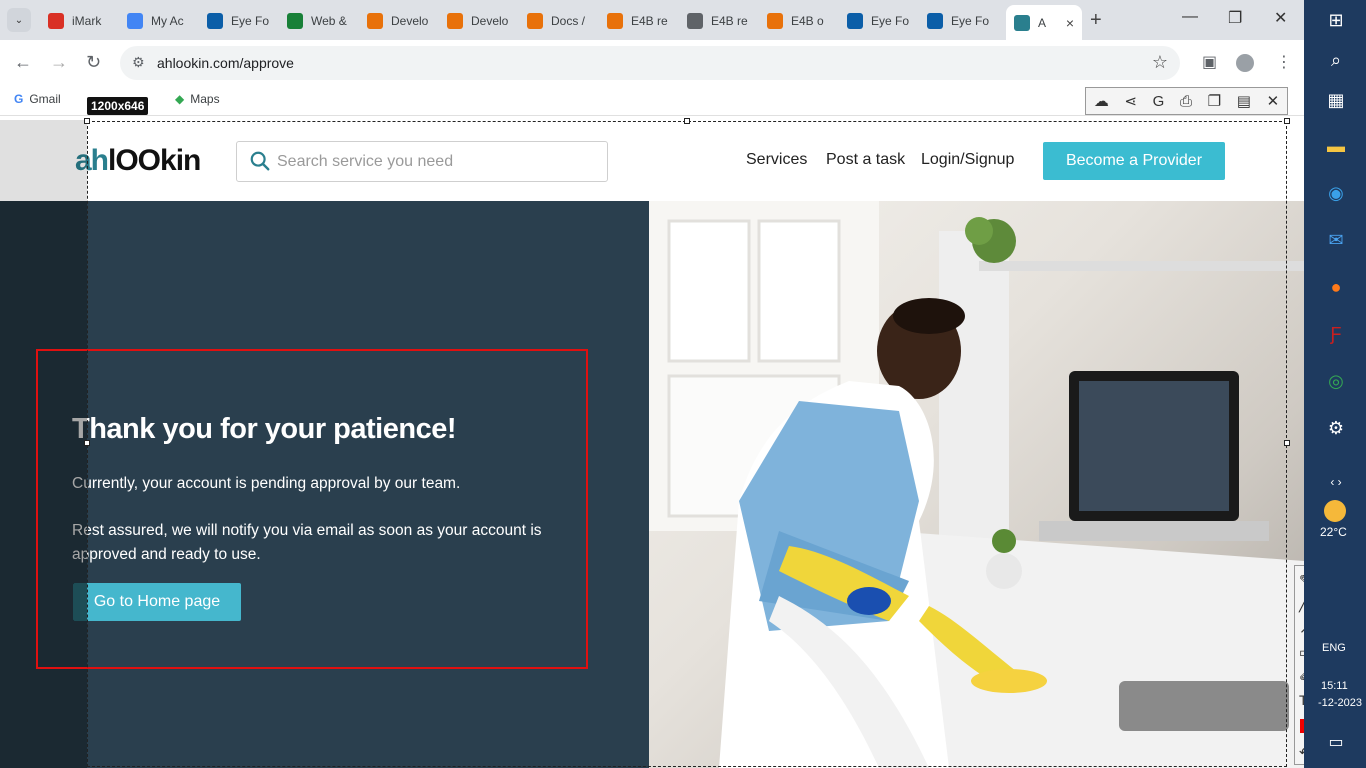  What do you see at coordinates (1336, 381) in the screenshot?
I see `chrome-icon: ◎` at bounding box center [1336, 381].